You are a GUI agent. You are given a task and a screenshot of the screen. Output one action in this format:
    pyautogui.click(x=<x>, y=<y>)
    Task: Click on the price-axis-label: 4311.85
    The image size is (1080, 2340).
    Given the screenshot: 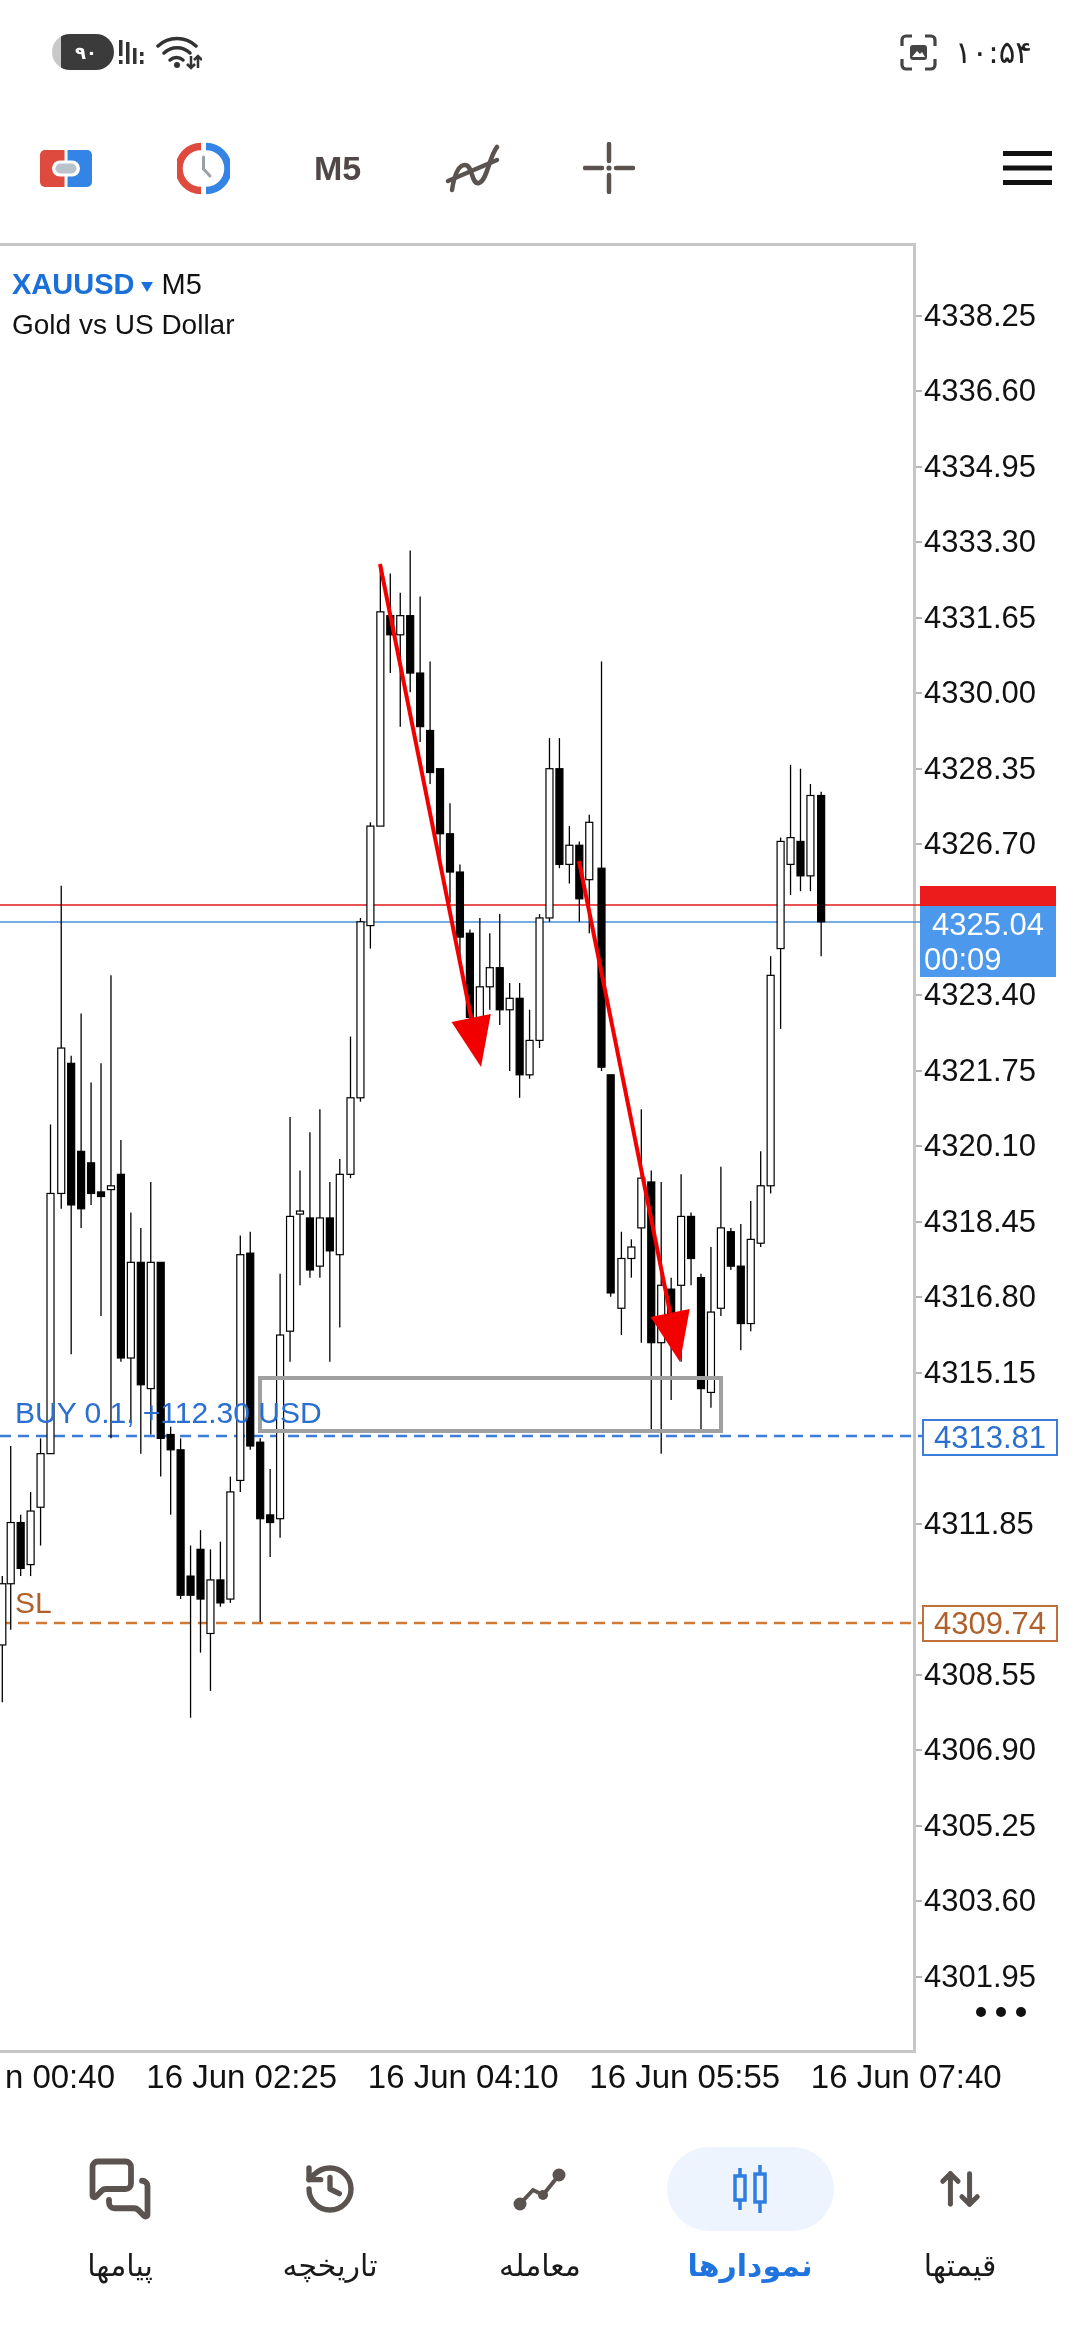 What is the action you would take?
    pyautogui.click(x=979, y=1523)
    